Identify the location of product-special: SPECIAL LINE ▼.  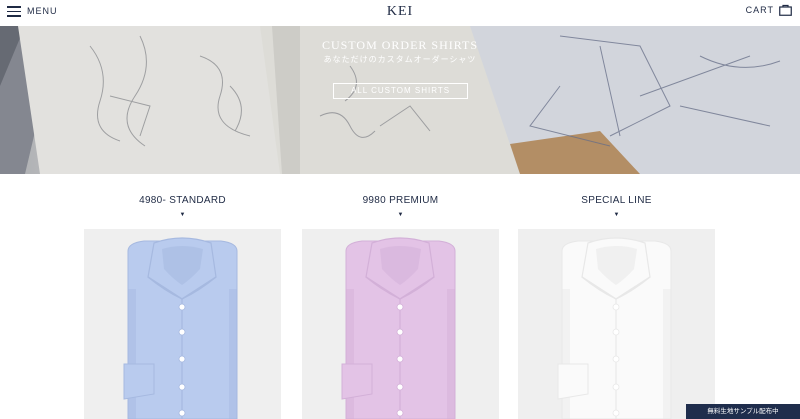
(616, 296).